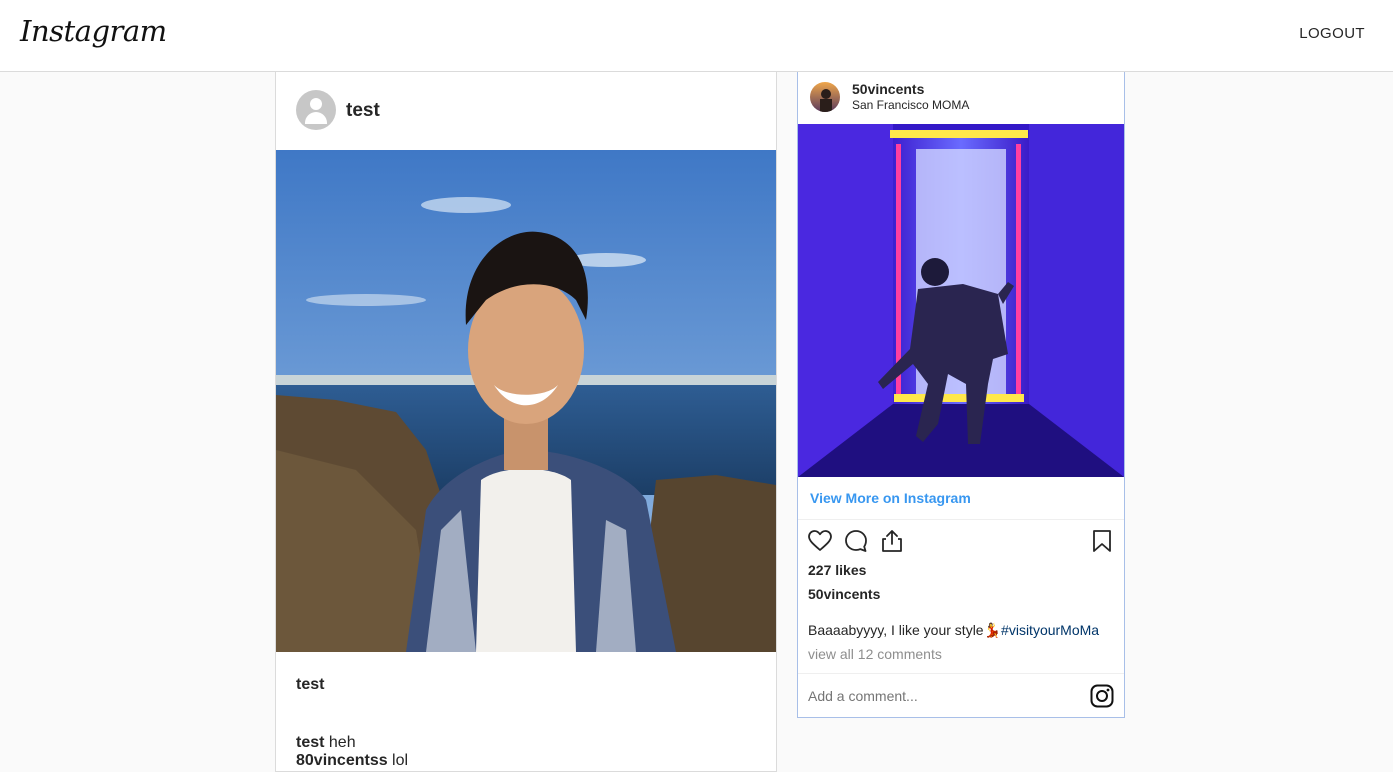 This screenshot has width=1393, height=772. What do you see at coordinates (890, 498) in the screenshot?
I see `view-more-link: View More on Instagram` at bounding box center [890, 498].